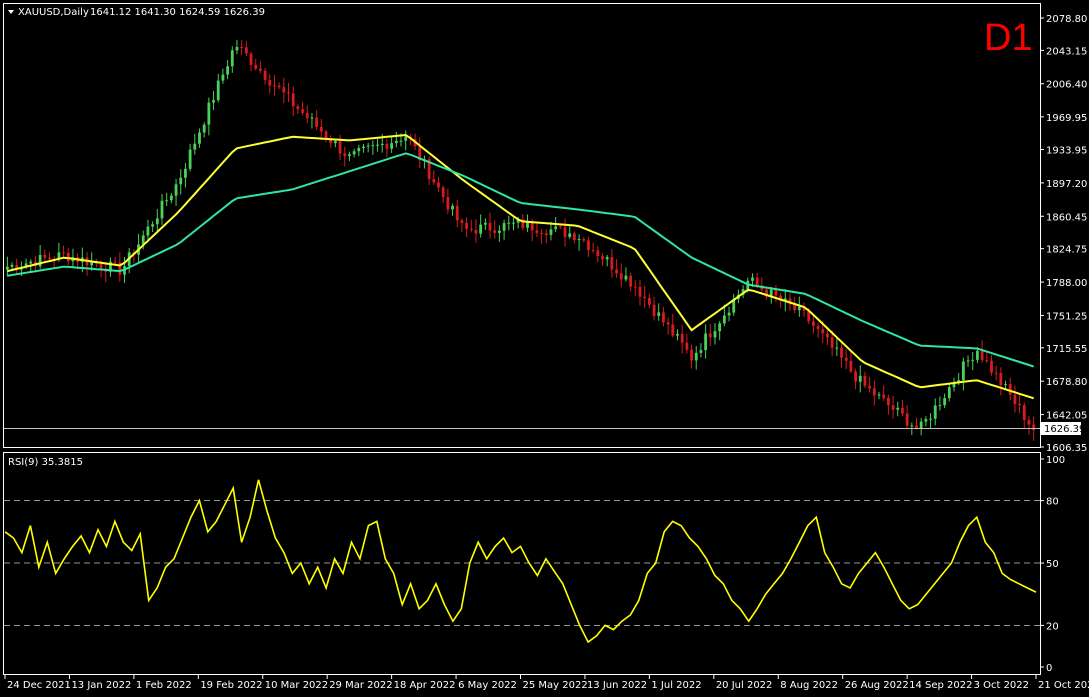  I want to click on current-price-label: 1626.39, so click(1064, 429).